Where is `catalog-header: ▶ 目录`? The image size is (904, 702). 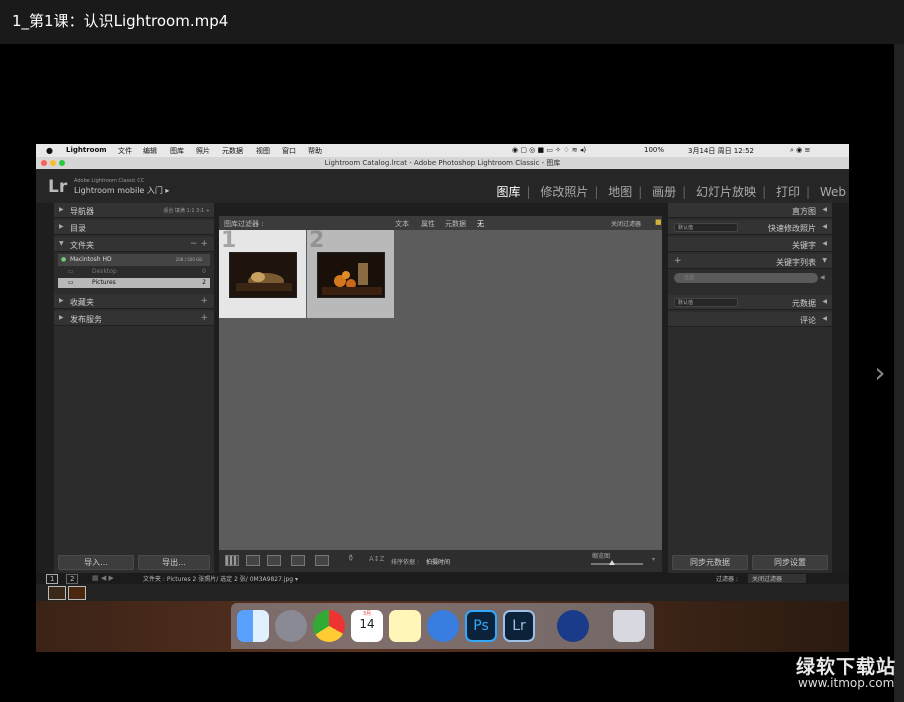 catalog-header: ▶ 目录 is located at coordinates (134, 227).